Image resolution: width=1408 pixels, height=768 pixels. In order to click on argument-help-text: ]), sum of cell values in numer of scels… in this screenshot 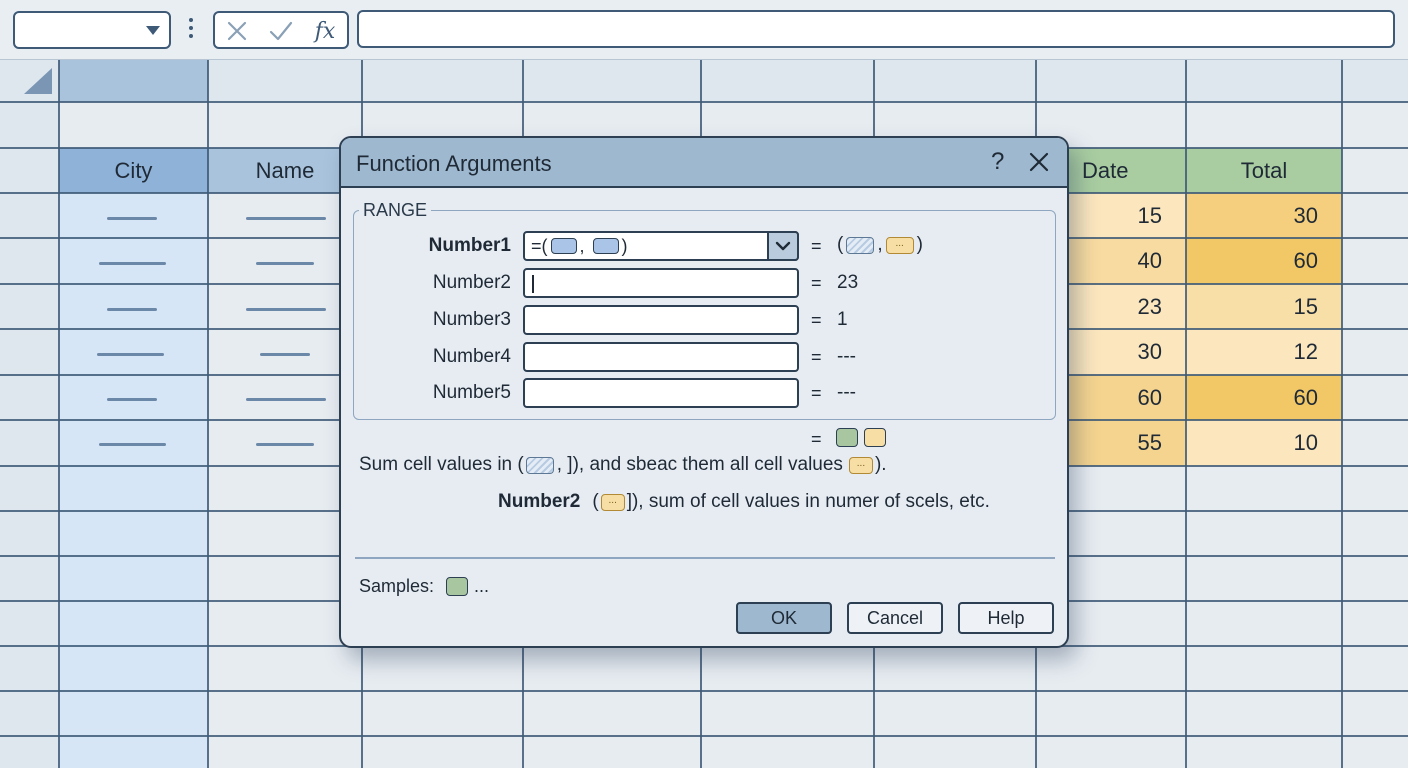, I will do `click(808, 501)`.